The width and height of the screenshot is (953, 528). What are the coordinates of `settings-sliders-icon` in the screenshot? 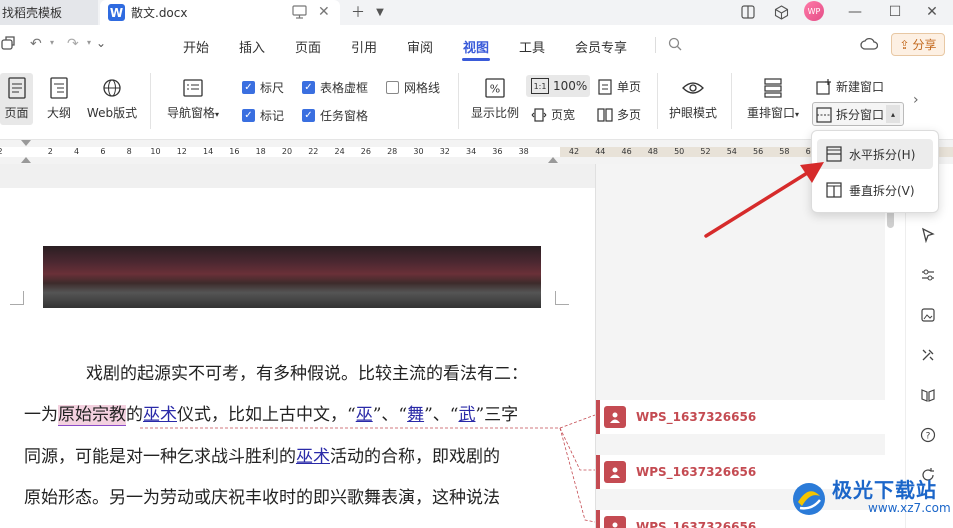 It's located at (928, 275).